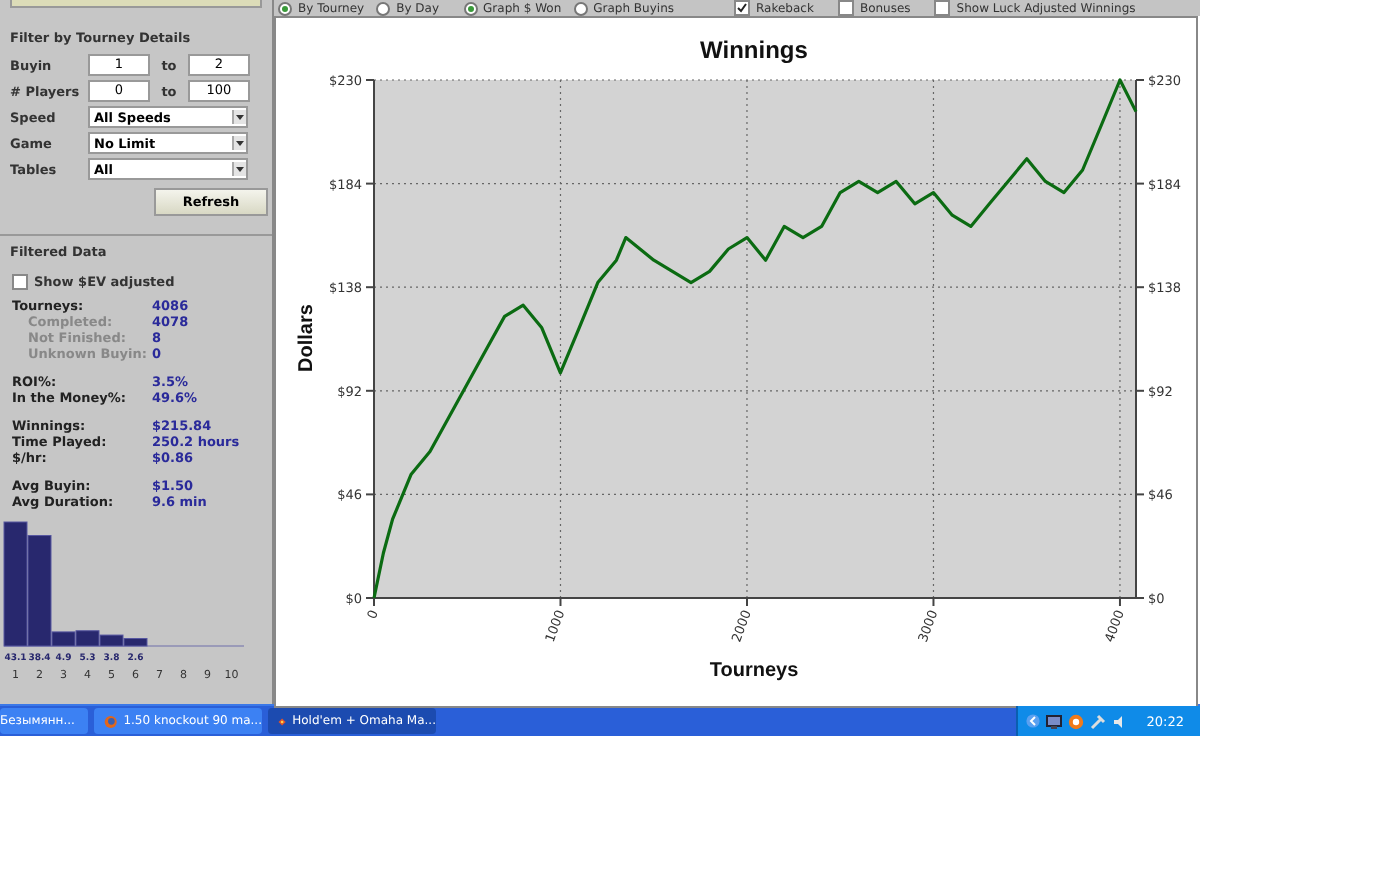  Describe the element at coordinates (1033, 721) in the screenshot. I see `chevron-icon` at that location.